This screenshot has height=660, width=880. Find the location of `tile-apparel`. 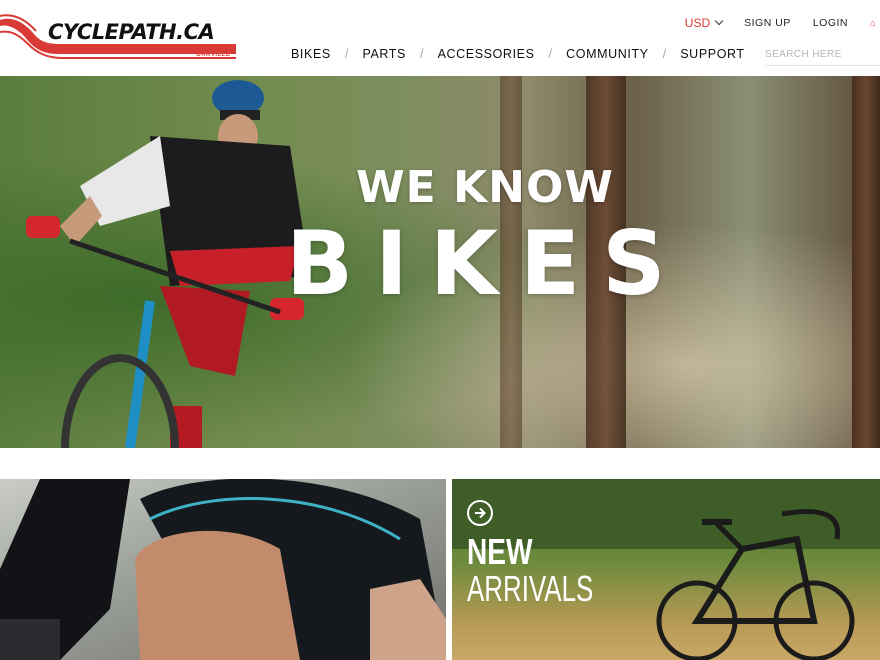

tile-apparel is located at coordinates (223, 569).